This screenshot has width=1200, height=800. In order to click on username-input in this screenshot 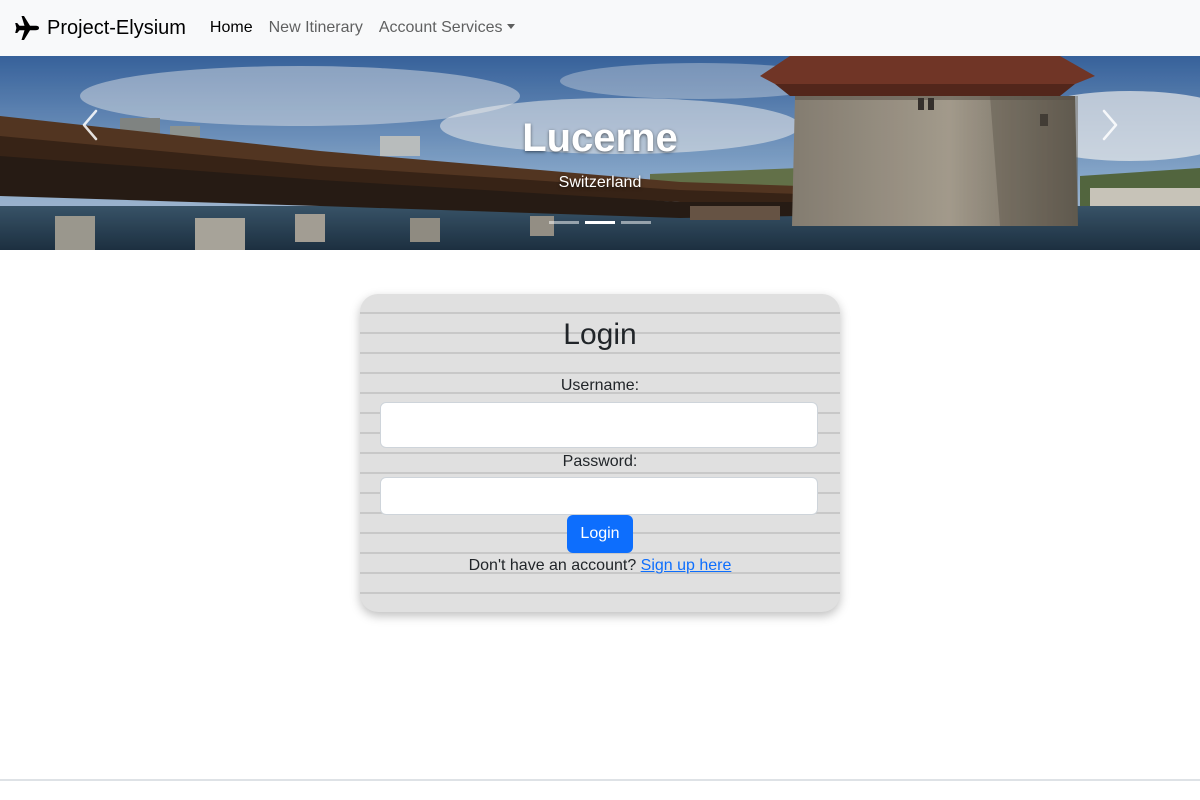, I will do `click(599, 425)`.